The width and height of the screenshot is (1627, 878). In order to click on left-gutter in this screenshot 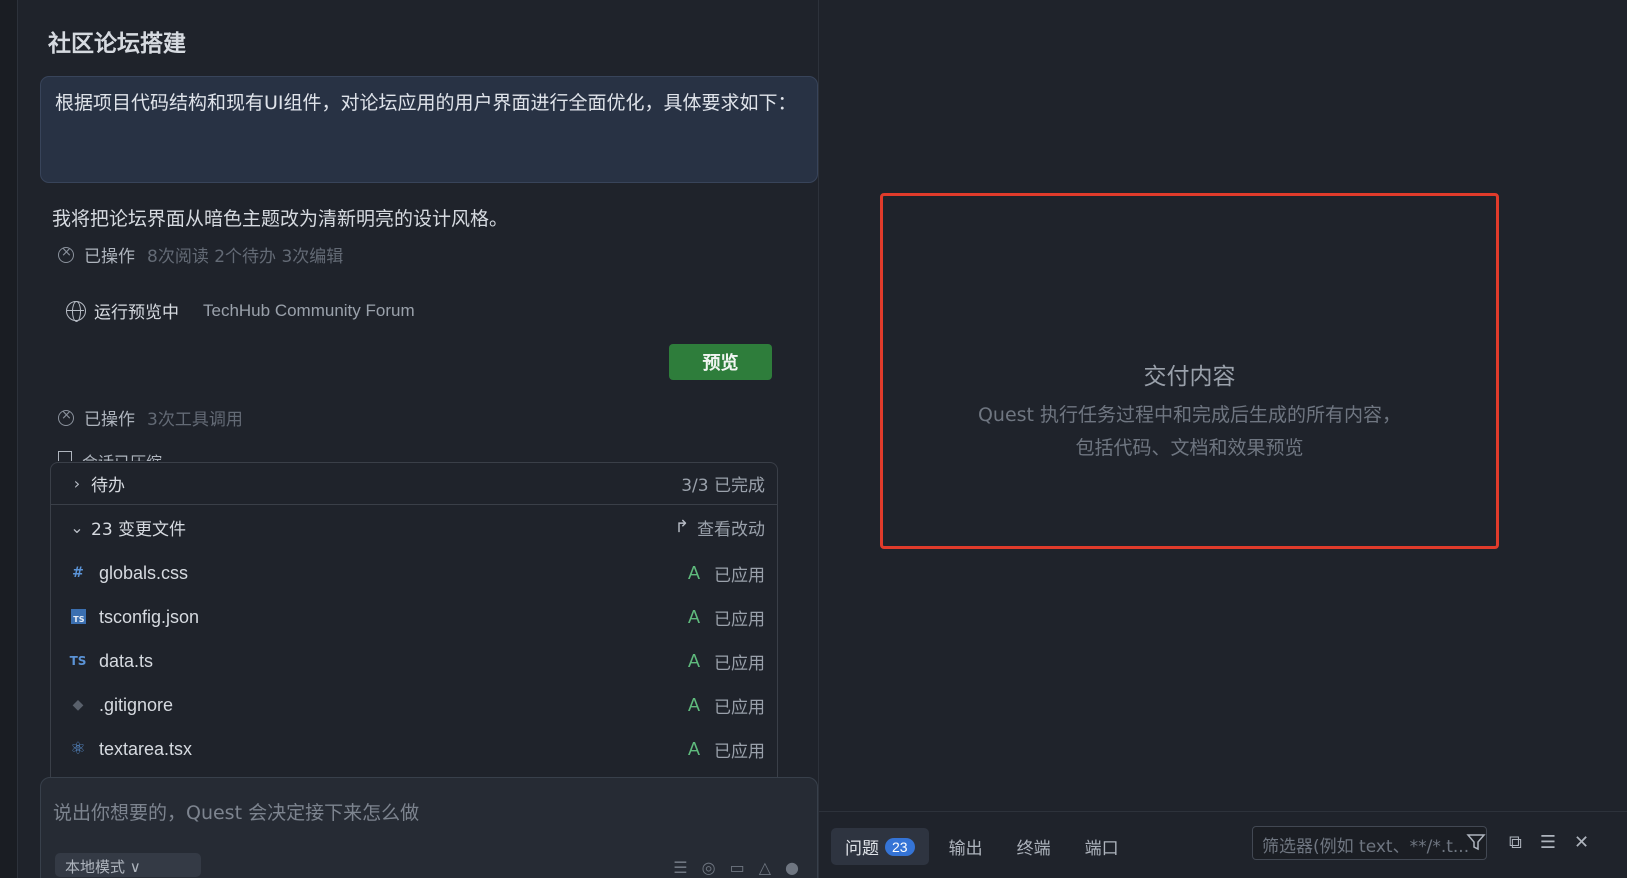, I will do `click(9, 439)`.